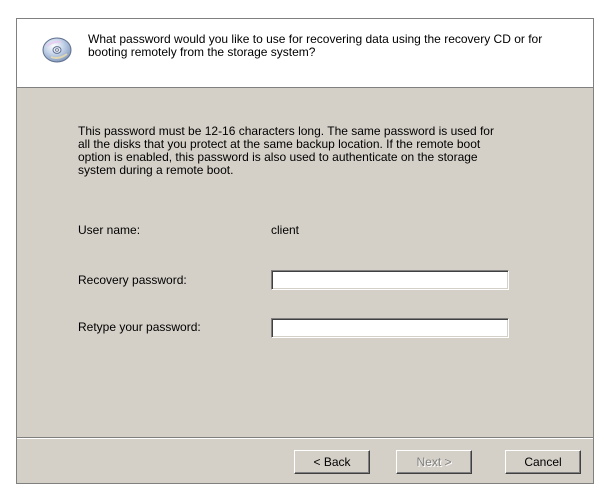 This screenshot has height=502, width=611. I want to click on cd-disc-icon, so click(57, 49).